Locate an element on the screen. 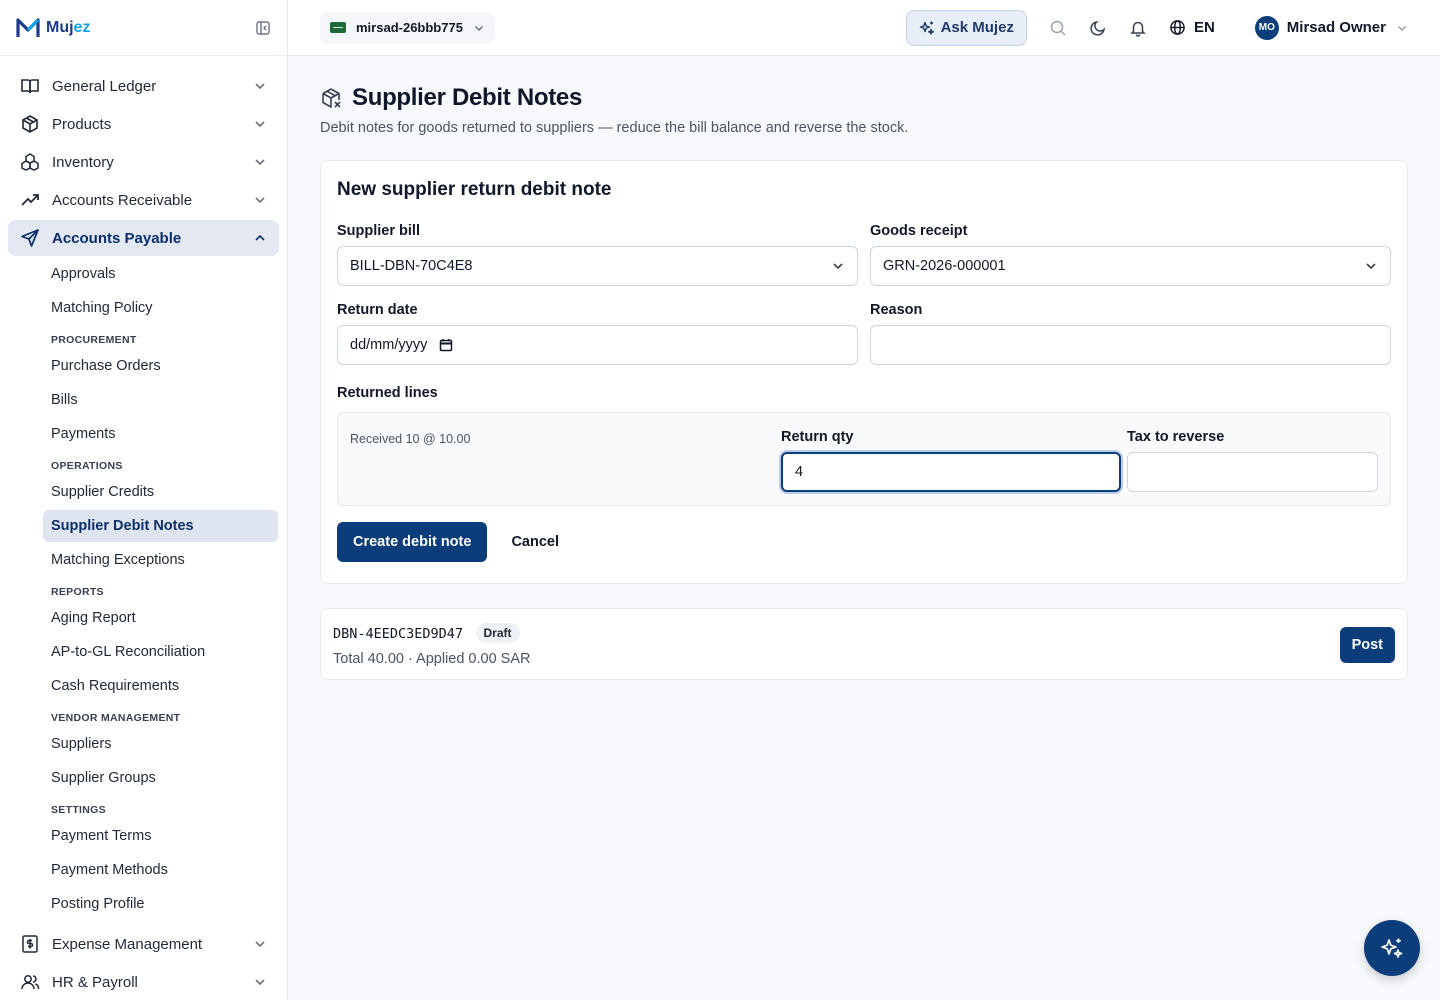 This screenshot has width=1440, height=1000. return-date-label: Return date is located at coordinates (377, 310).